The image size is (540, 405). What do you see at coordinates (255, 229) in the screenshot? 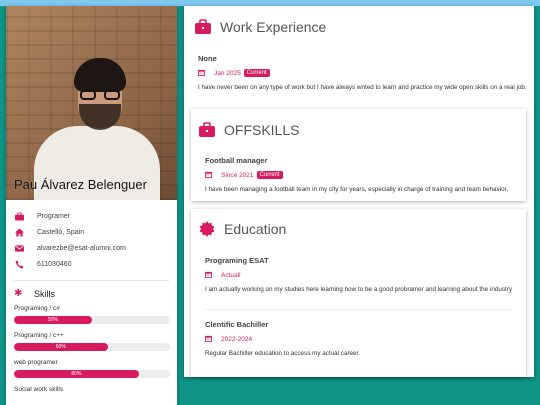
I see `section-title: Education` at bounding box center [255, 229].